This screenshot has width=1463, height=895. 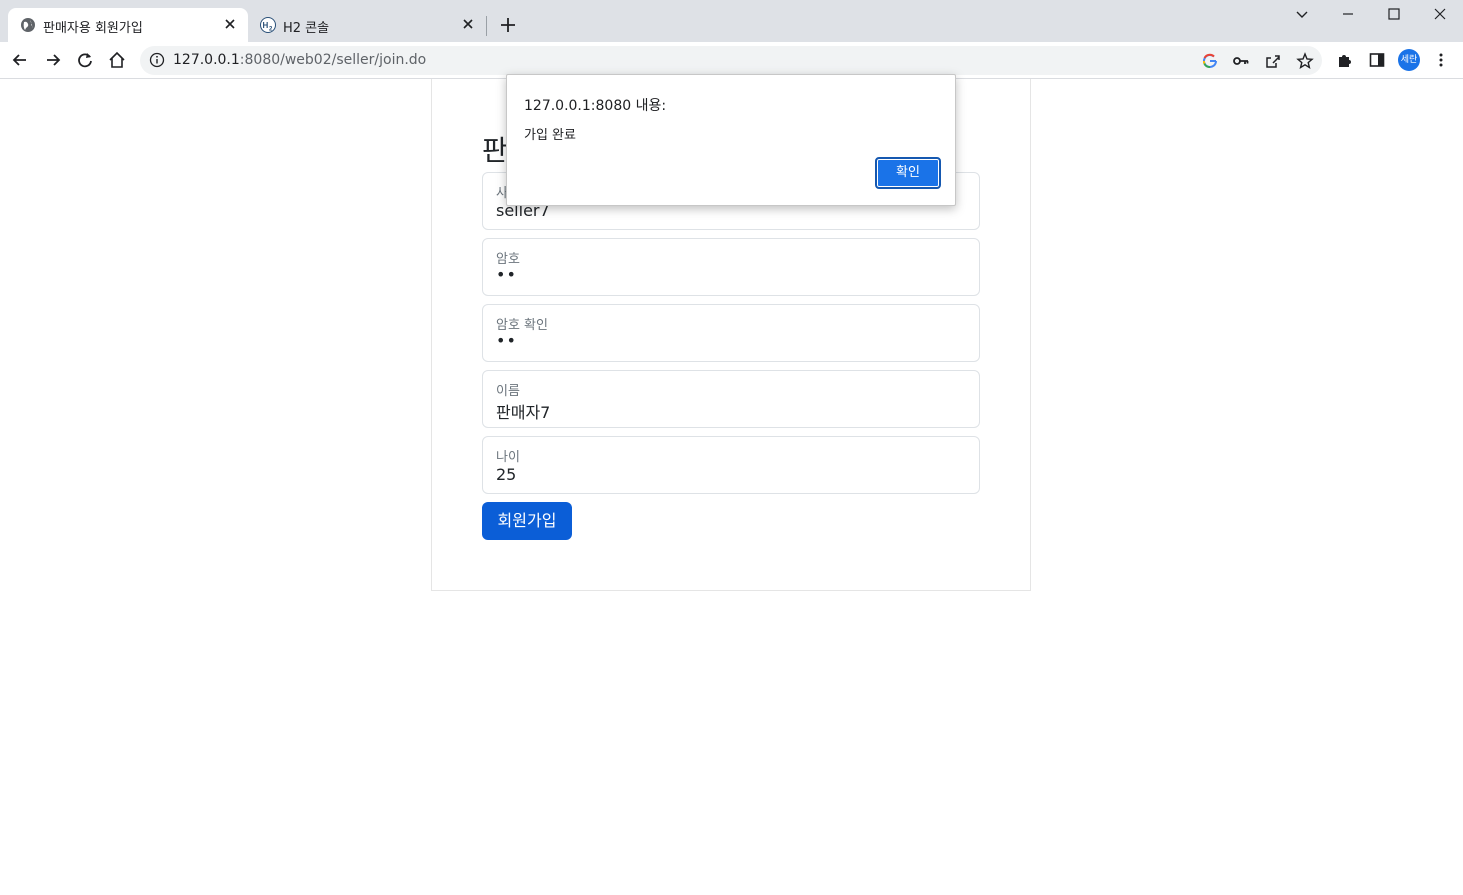 I want to click on tab-title: 판매자용 회원가입, so click(x=93, y=28).